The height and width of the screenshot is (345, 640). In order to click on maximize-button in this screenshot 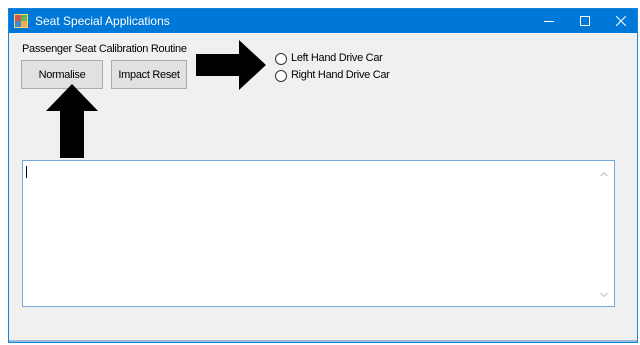, I will do `click(585, 21)`.